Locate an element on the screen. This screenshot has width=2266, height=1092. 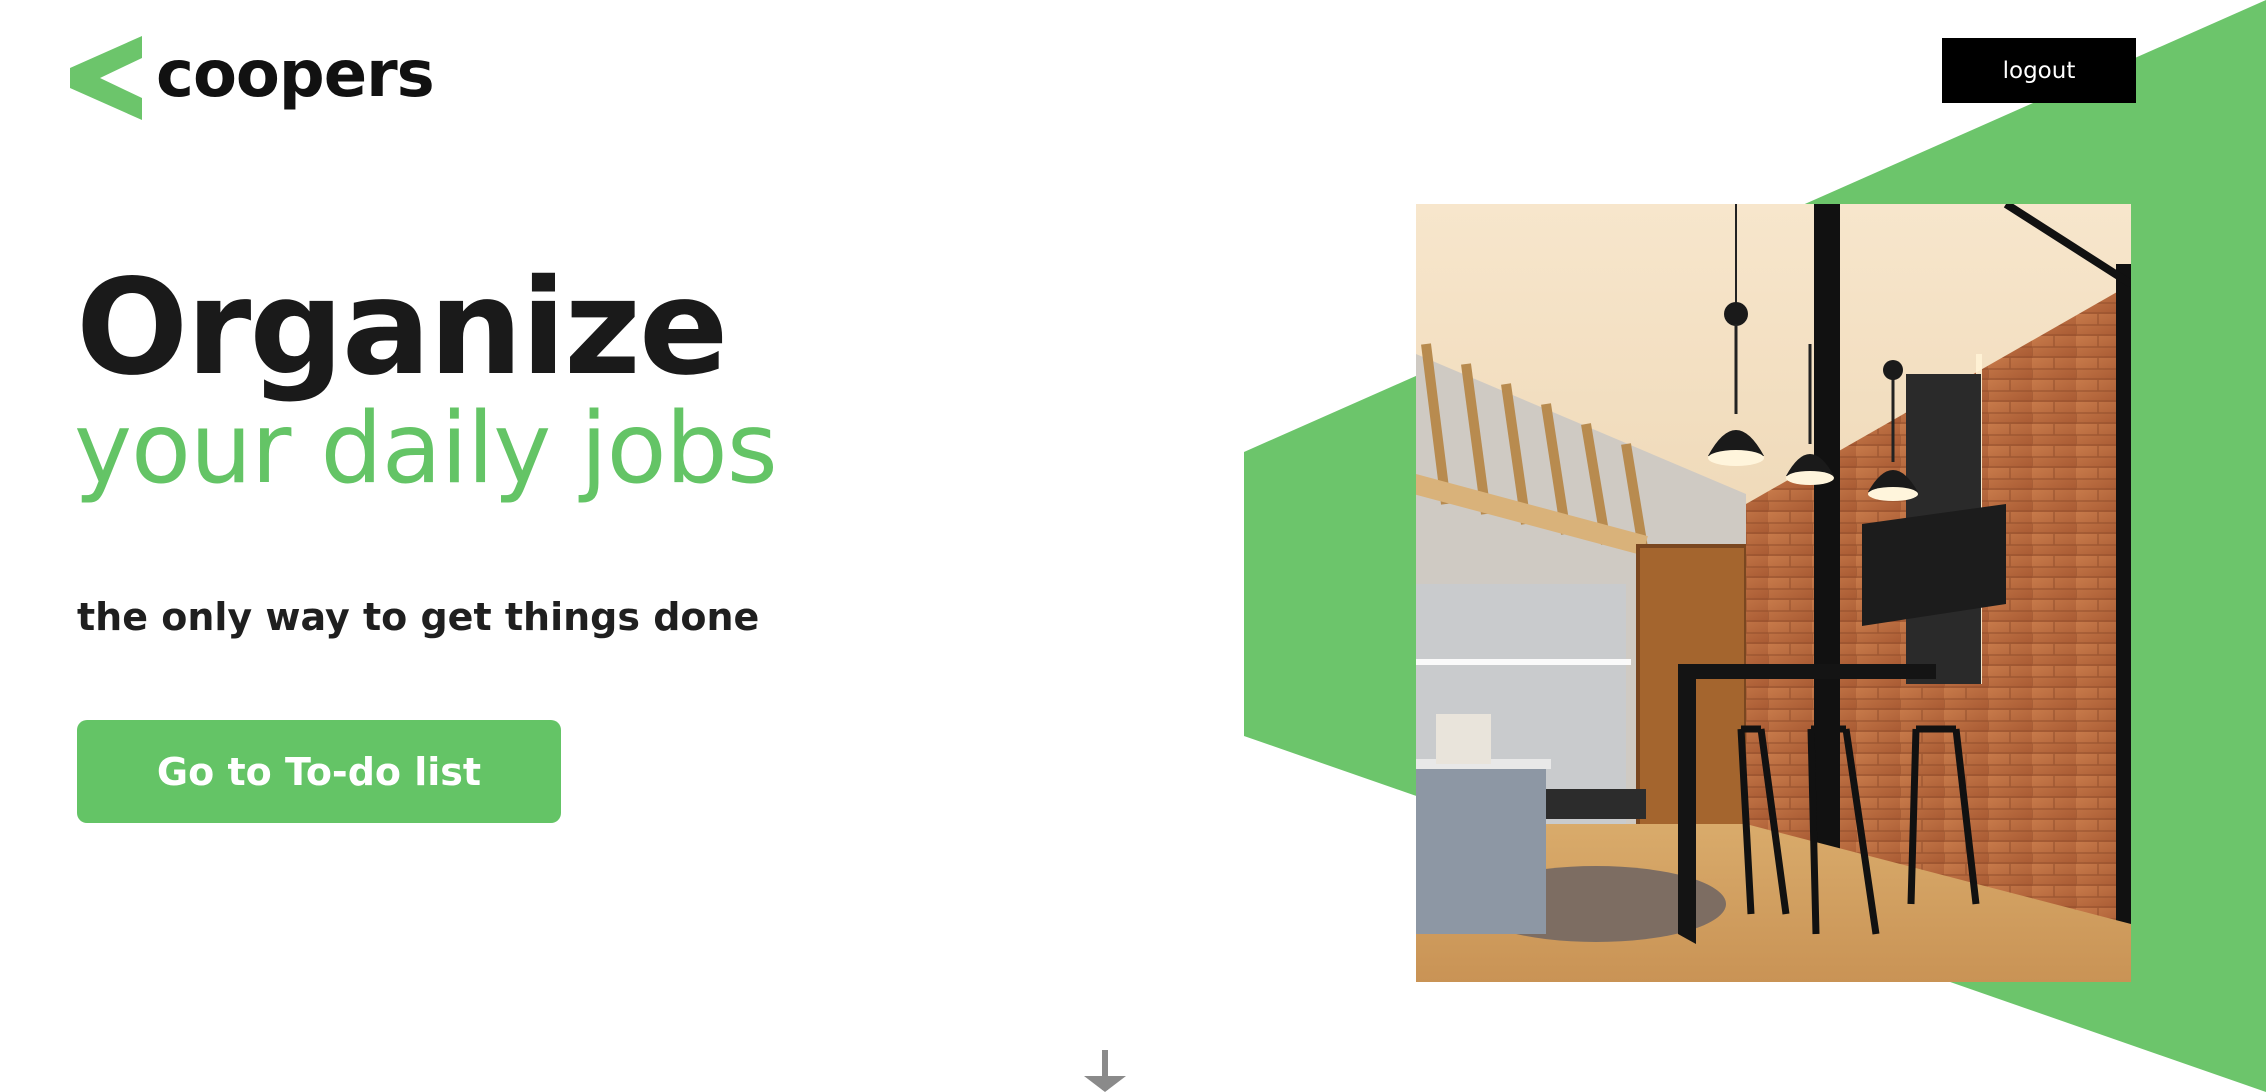
hero-tagline: the only way to get things done is located at coordinates (418, 617).